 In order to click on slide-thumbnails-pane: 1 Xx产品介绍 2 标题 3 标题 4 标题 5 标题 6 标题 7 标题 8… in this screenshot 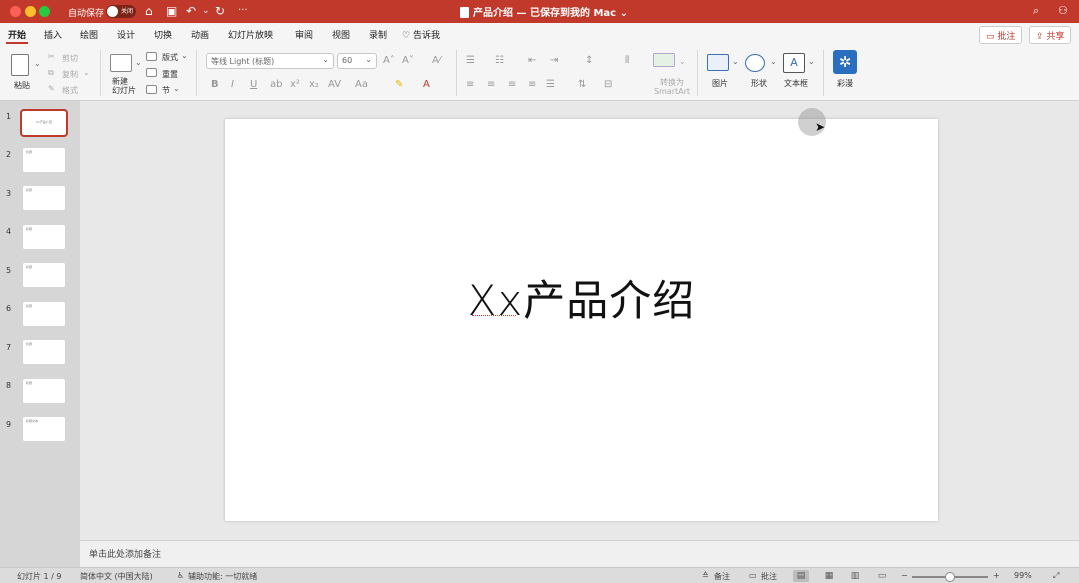, I will do `click(40, 334)`.